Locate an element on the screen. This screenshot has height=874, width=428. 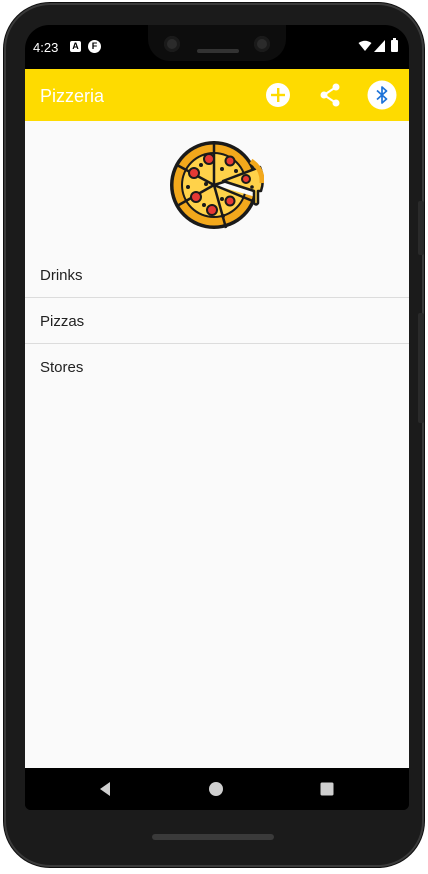
menu-item-label: Drinks is located at coordinates (61, 275).